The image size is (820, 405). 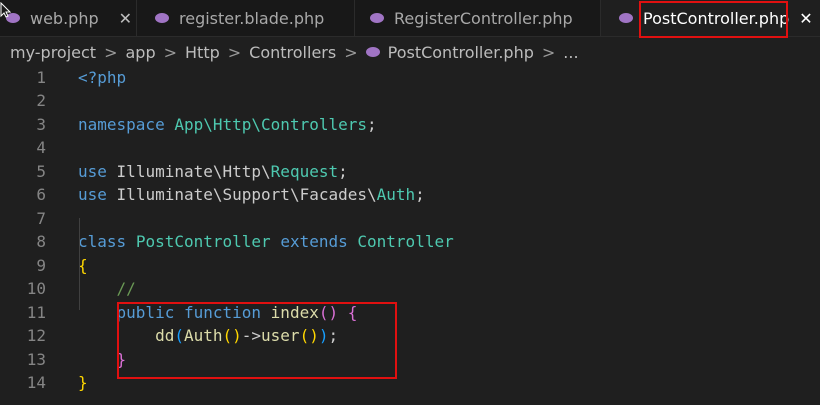 I want to click on line-number: 2, so click(x=41, y=100).